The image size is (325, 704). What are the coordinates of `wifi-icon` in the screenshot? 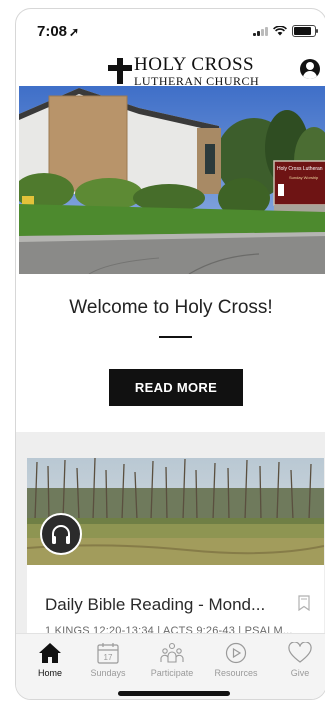 It's located at (280, 31).